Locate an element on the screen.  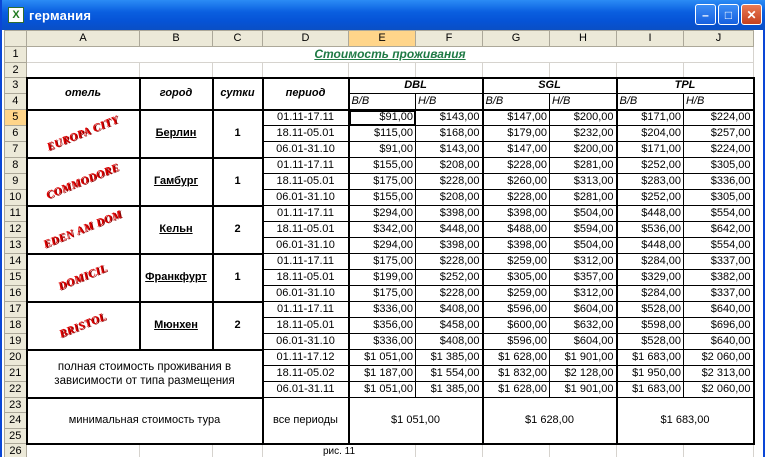
row-header: 6 is located at coordinates (15, 133).